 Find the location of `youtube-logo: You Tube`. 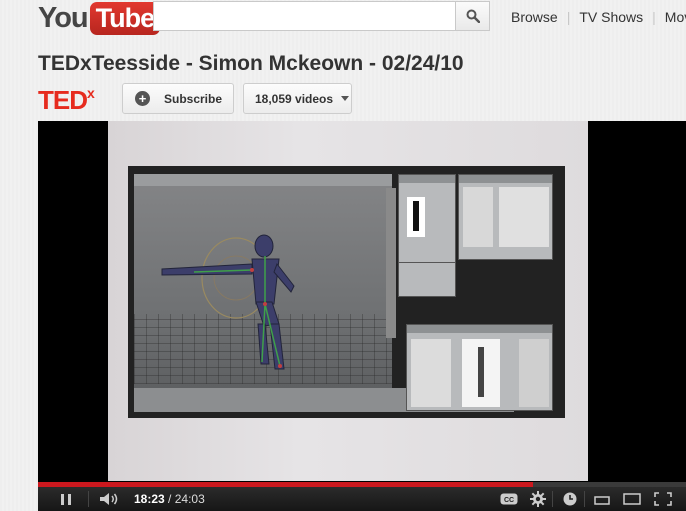

youtube-logo: You Tube is located at coordinates (99, 18).